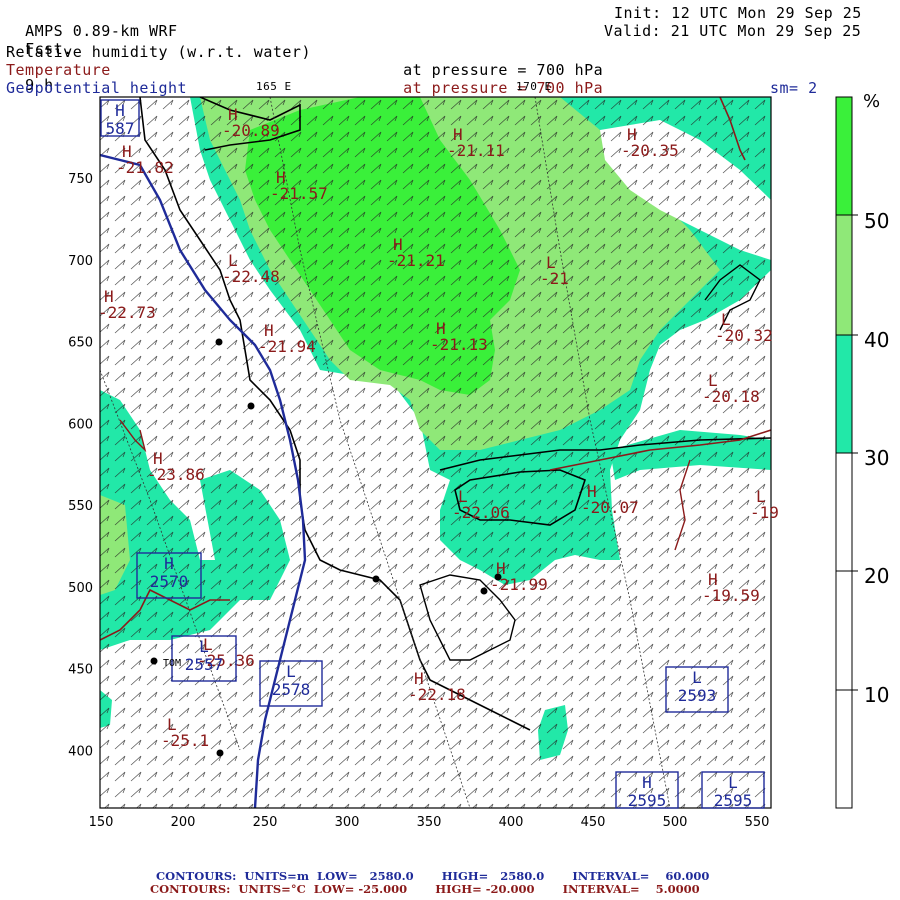 This screenshot has height=900, width=900. I want to click on height-extremum-value: 2593, so click(697, 695).